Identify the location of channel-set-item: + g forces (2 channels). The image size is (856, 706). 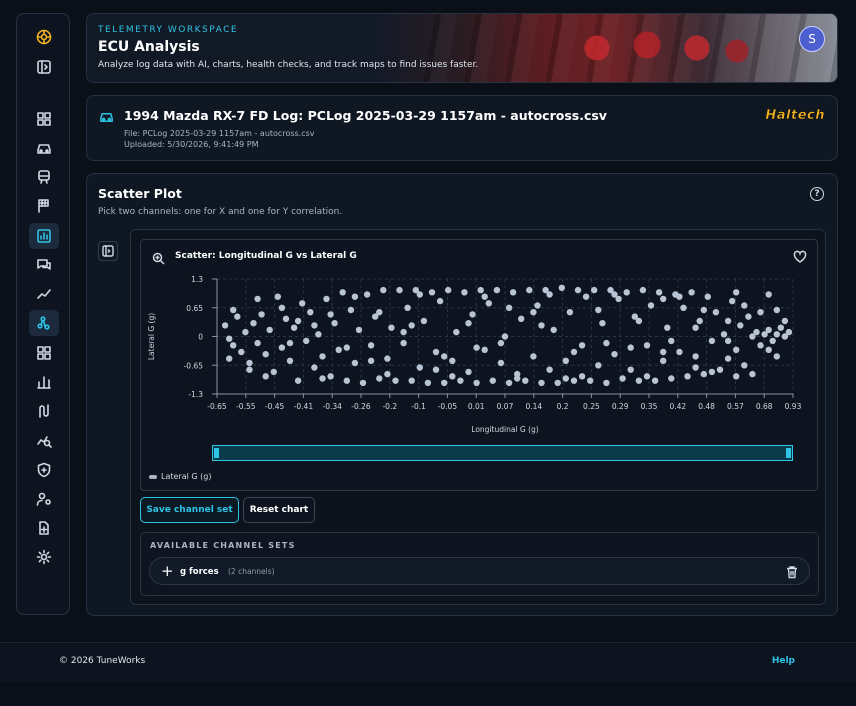
(479, 571).